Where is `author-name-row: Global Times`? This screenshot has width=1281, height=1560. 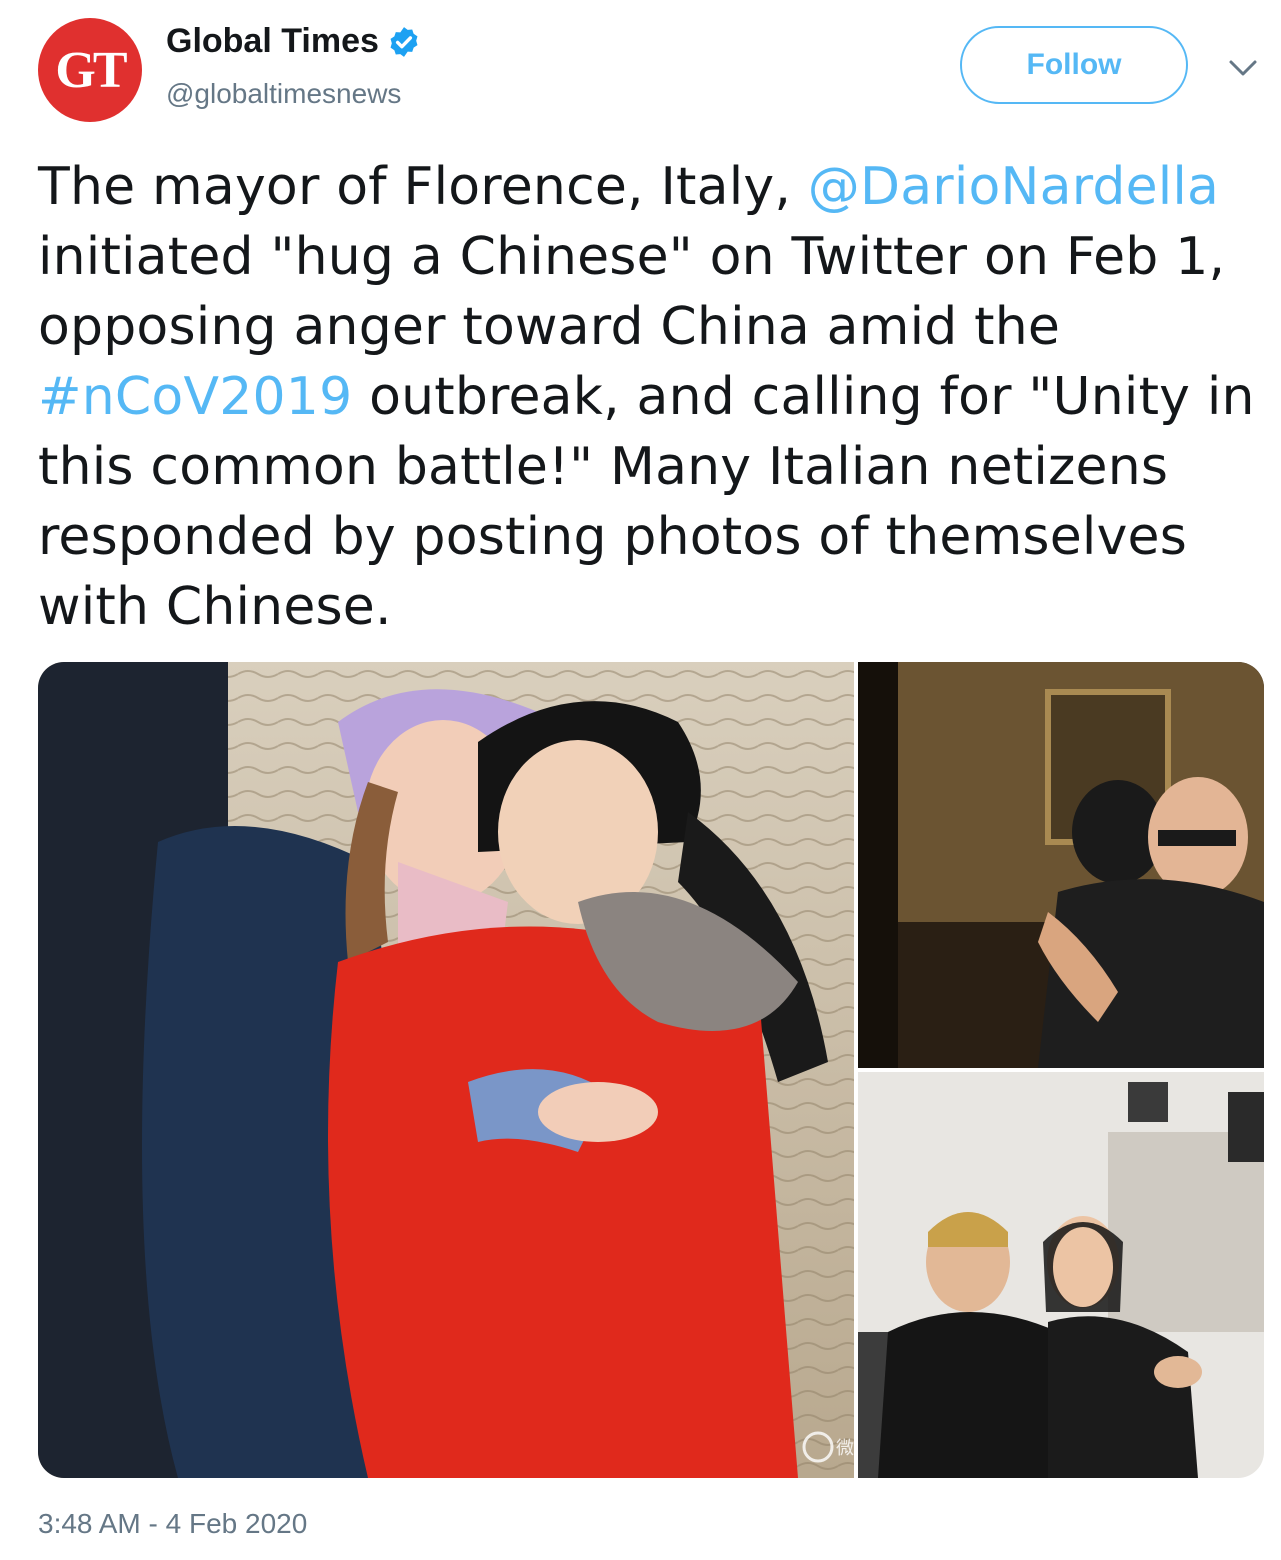
author-name-row: Global Times is located at coordinates (293, 41).